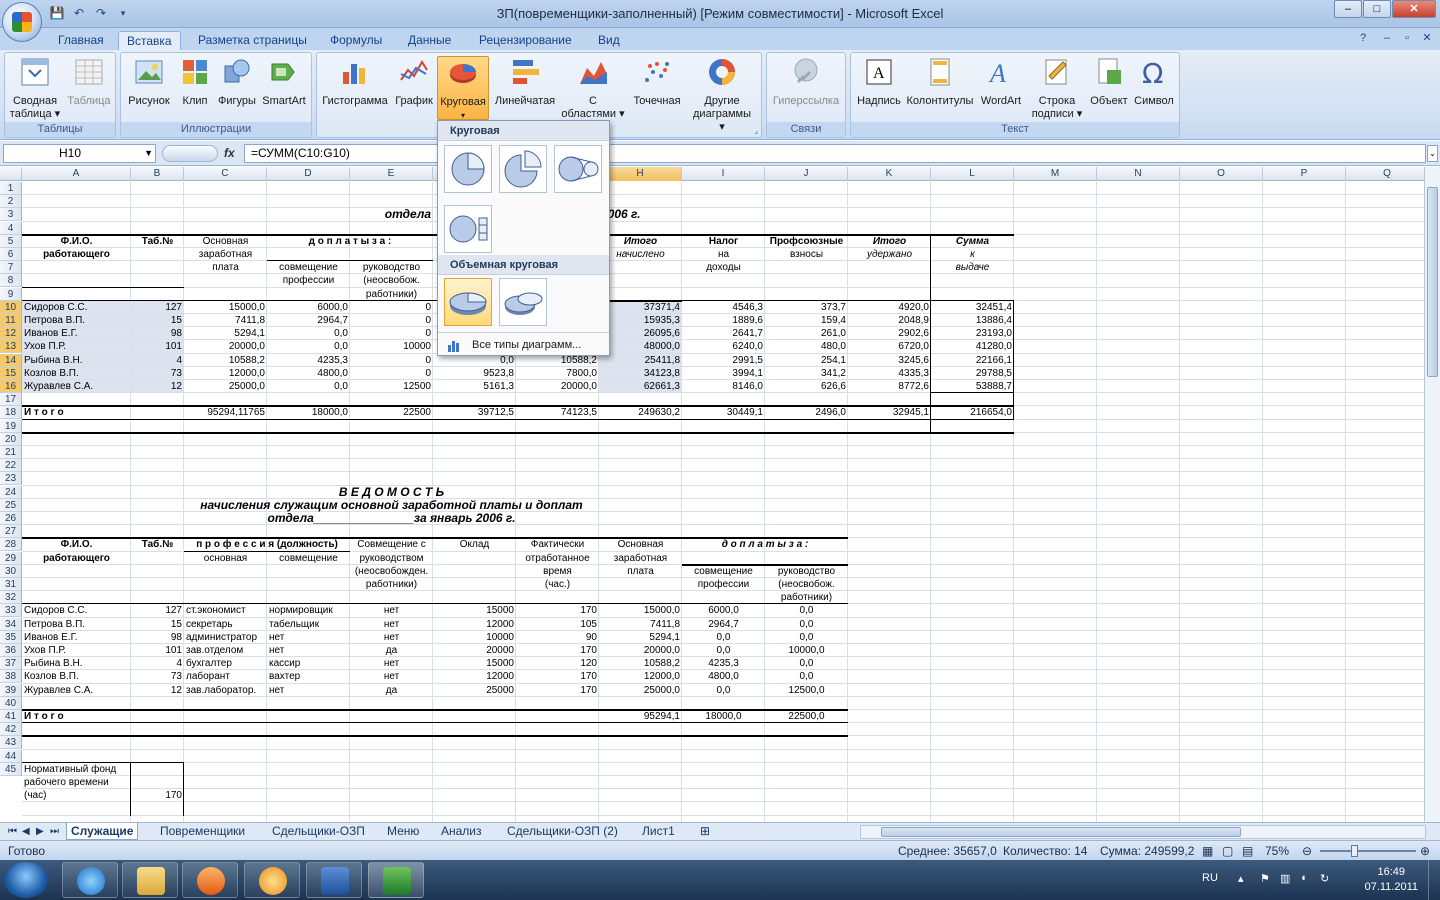 This screenshot has width=1440, height=900. Describe the element at coordinates (11, 439) in the screenshot. I see `row-header: 20` at that location.